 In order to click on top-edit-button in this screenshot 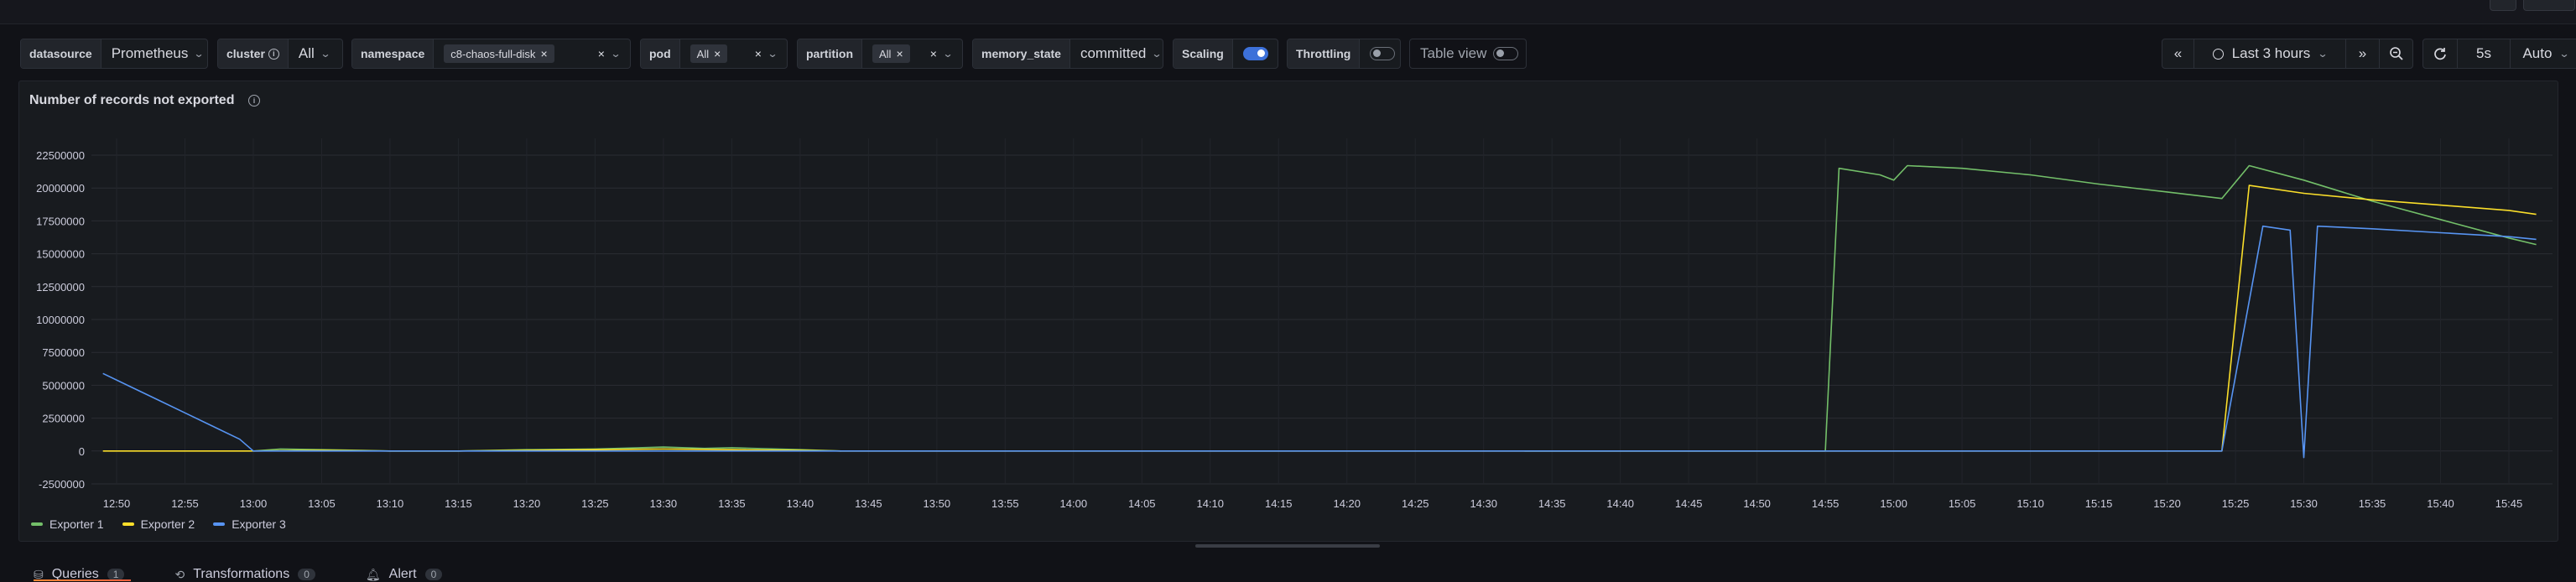, I will do `click(2503, 5)`.